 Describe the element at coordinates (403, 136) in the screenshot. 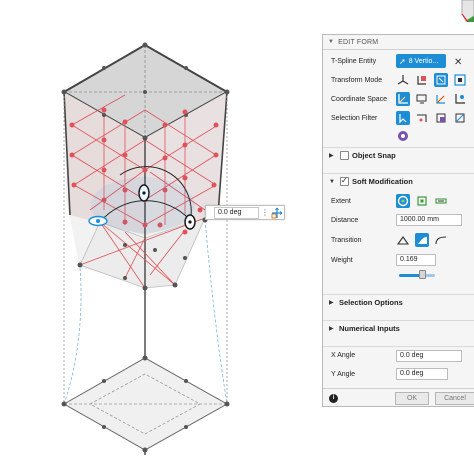

I see `all-filter-icon` at that location.